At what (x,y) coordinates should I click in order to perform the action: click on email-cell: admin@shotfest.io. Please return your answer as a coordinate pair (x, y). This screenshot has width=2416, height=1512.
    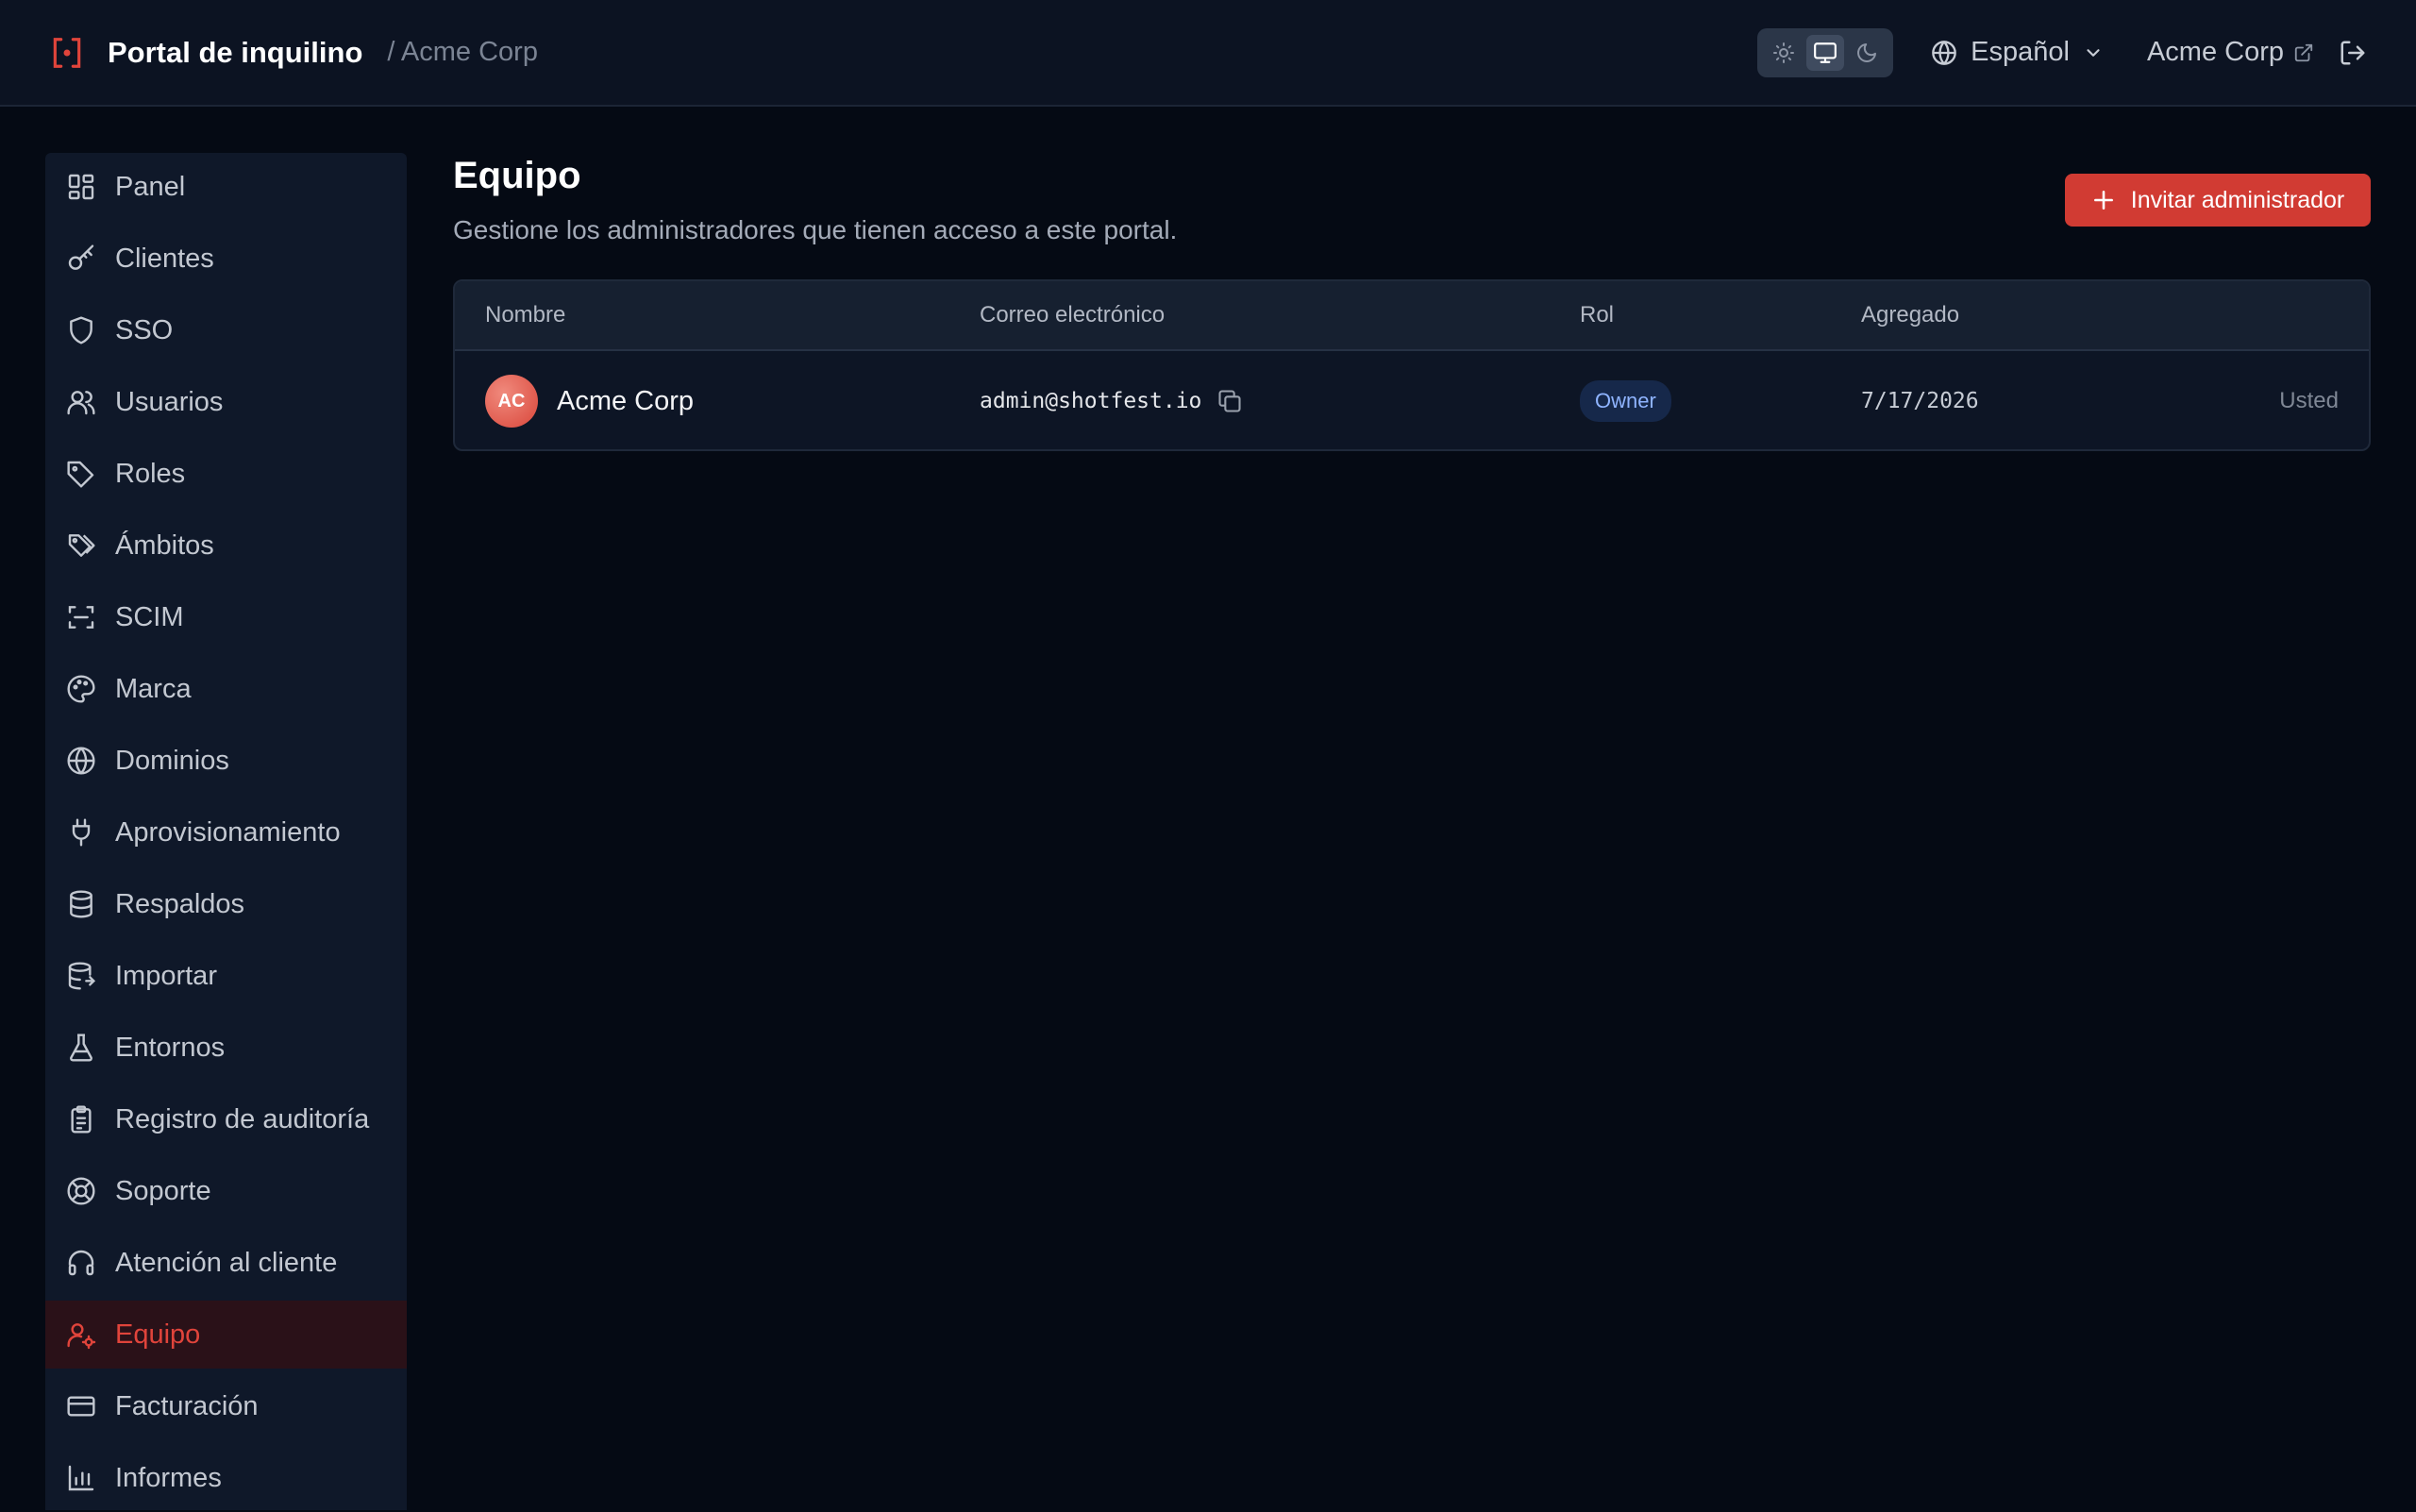
    Looking at the image, I should click on (1112, 400).